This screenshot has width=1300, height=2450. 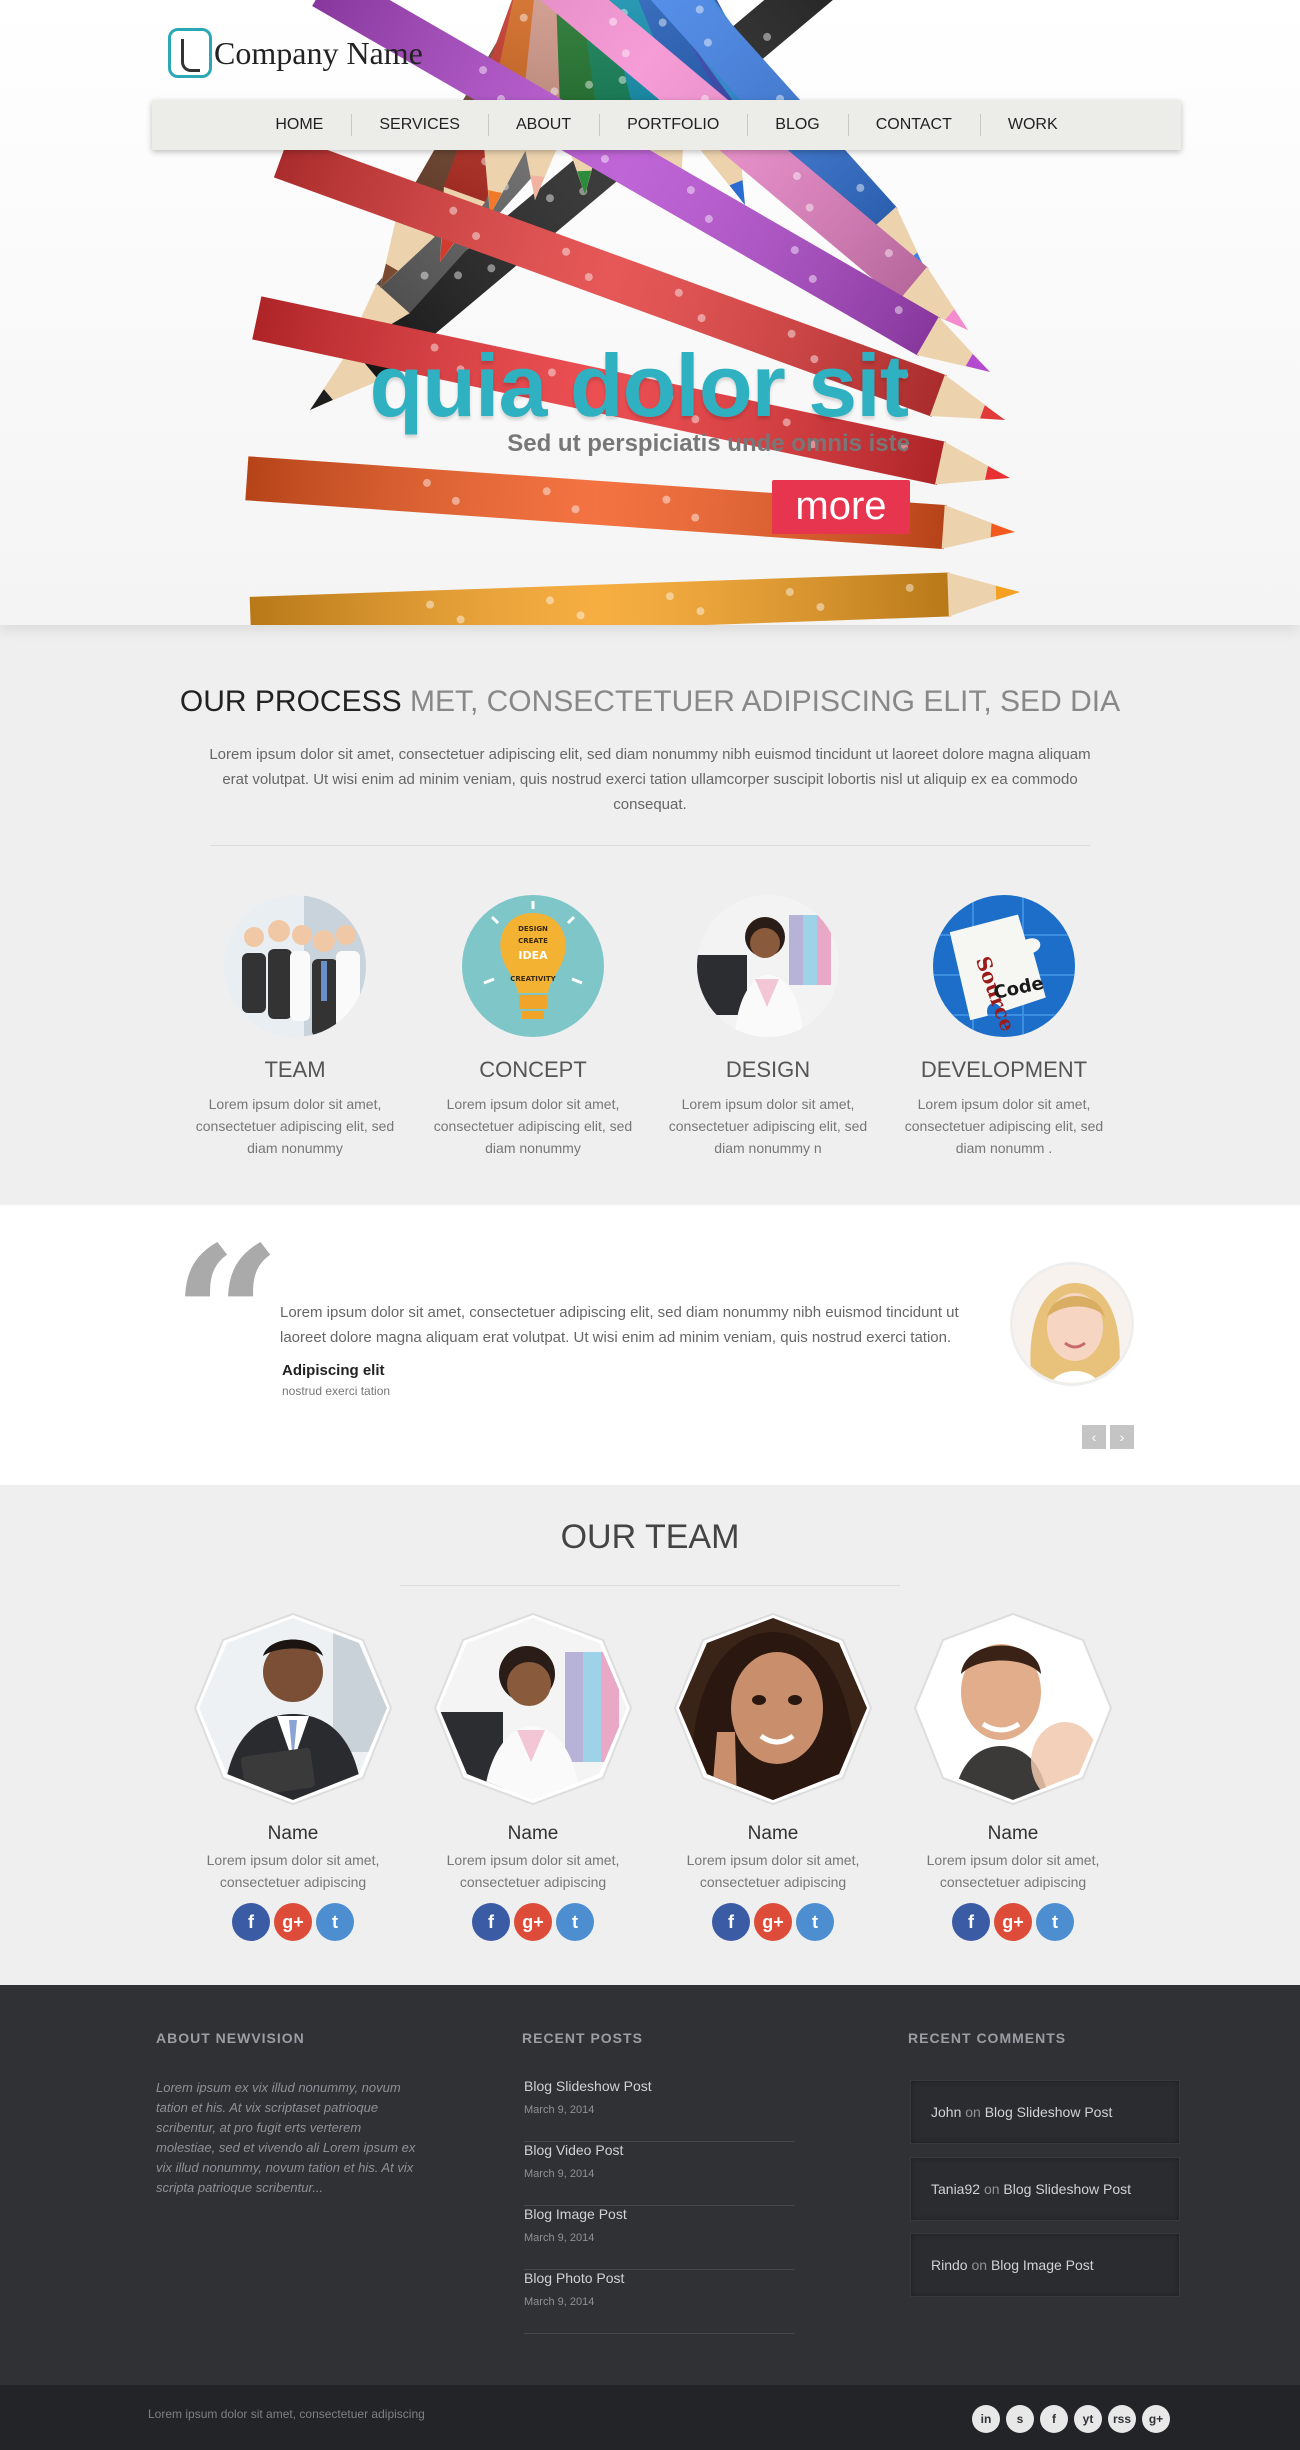 I want to click on nav-blog: BLOG, so click(x=797, y=125).